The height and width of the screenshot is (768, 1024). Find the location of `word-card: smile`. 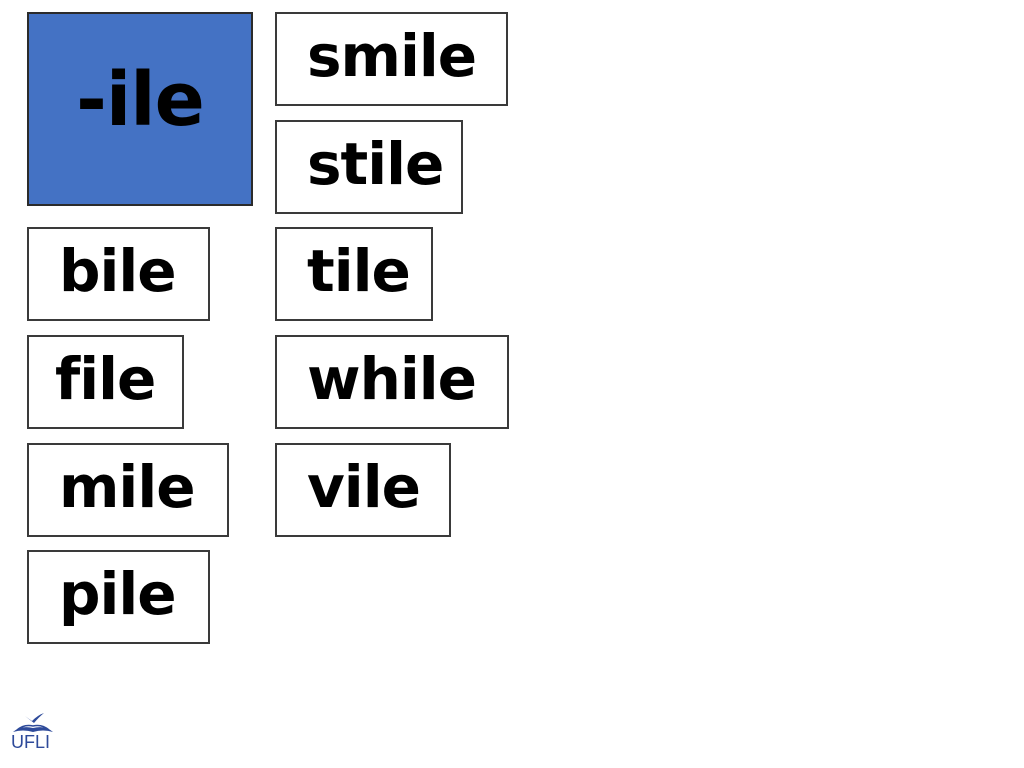

word-card: smile is located at coordinates (391, 59).